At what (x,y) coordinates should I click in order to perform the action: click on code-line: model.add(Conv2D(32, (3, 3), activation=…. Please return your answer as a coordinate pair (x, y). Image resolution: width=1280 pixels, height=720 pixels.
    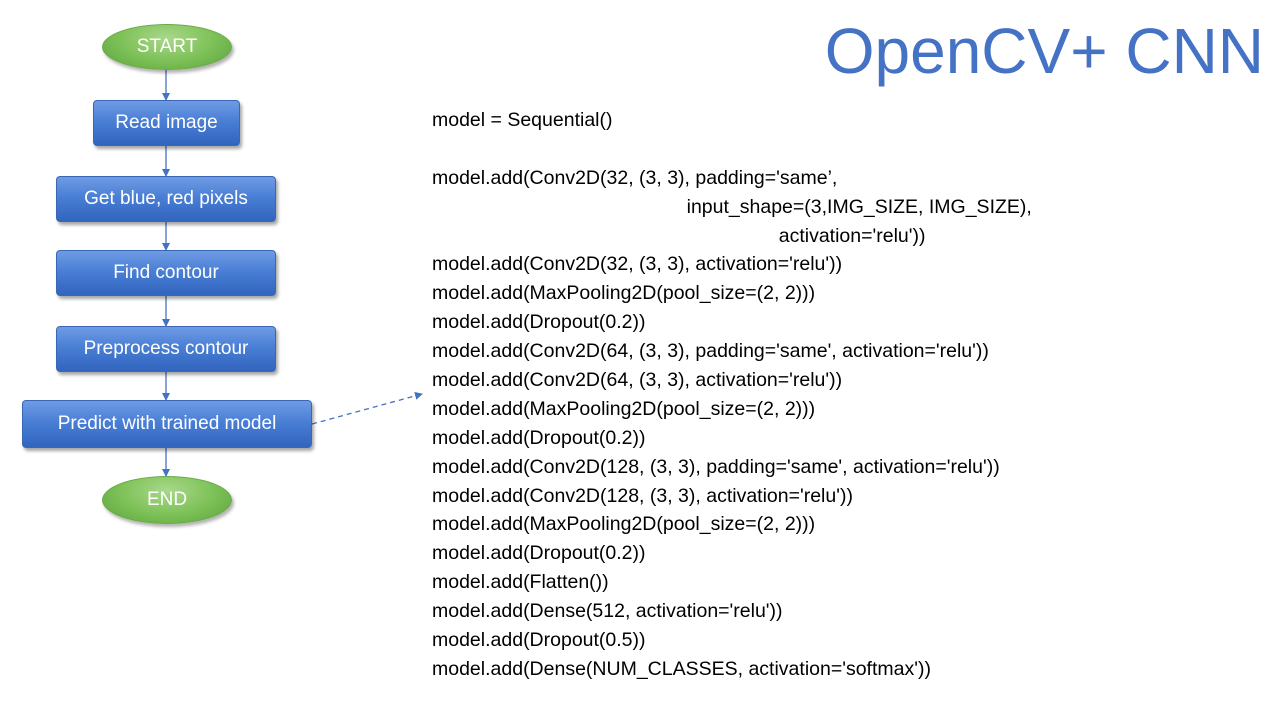
    Looking at the image, I should click on (637, 264).